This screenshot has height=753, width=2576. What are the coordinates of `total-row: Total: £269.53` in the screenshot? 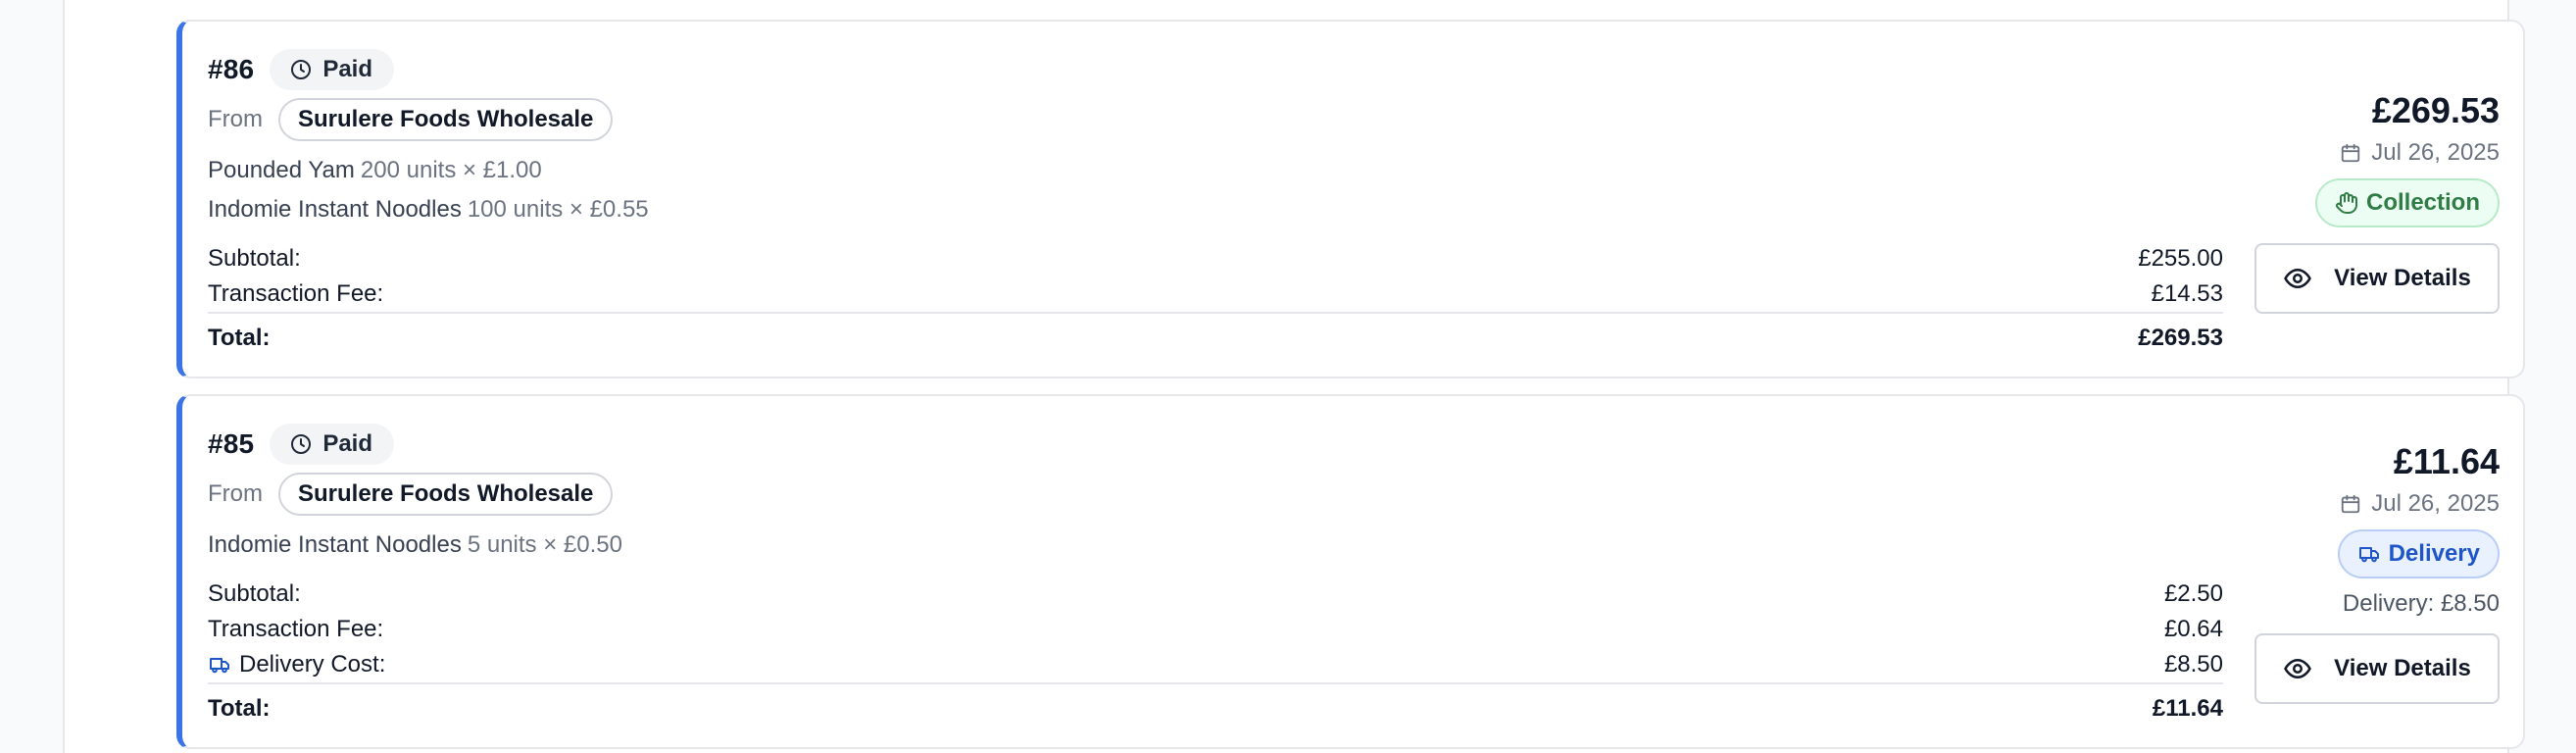 It's located at (1215, 337).